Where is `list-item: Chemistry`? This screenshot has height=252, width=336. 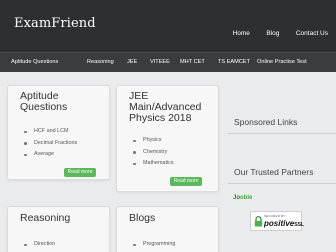
list-item: Chemistry is located at coordinates (153, 153).